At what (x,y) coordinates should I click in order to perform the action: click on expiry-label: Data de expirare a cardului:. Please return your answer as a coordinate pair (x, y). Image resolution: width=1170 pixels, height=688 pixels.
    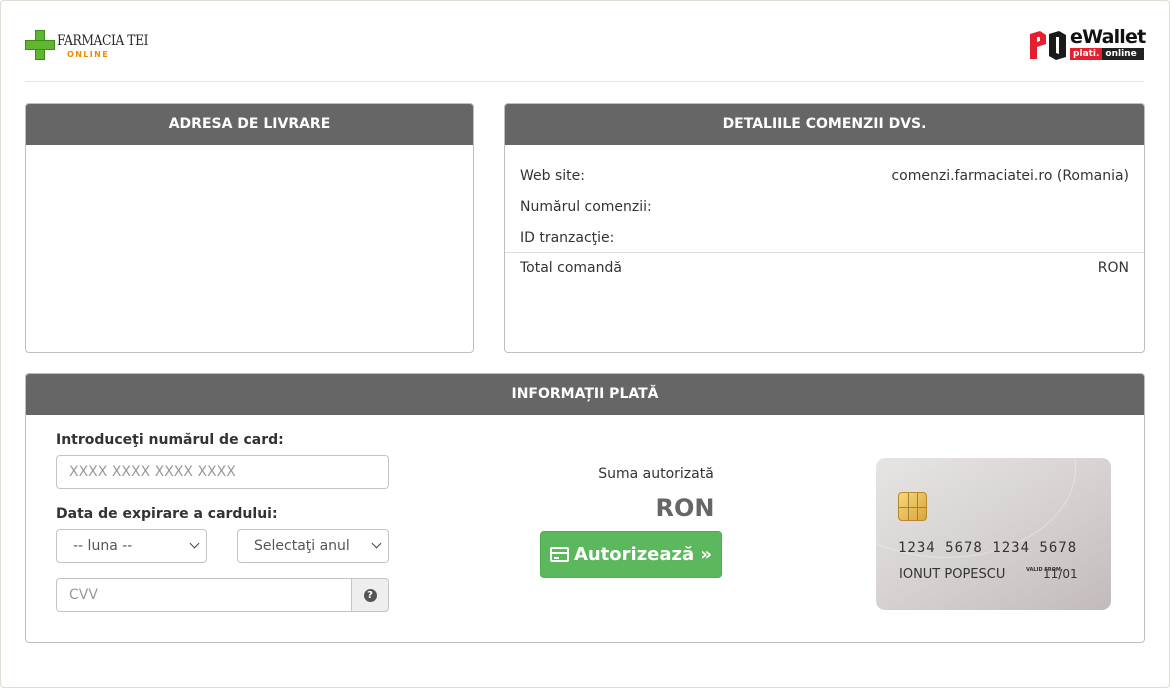
    Looking at the image, I should click on (167, 514).